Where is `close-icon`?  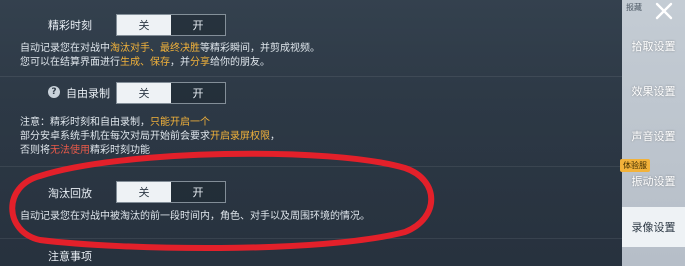
close-icon is located at coordinates (664, 11).